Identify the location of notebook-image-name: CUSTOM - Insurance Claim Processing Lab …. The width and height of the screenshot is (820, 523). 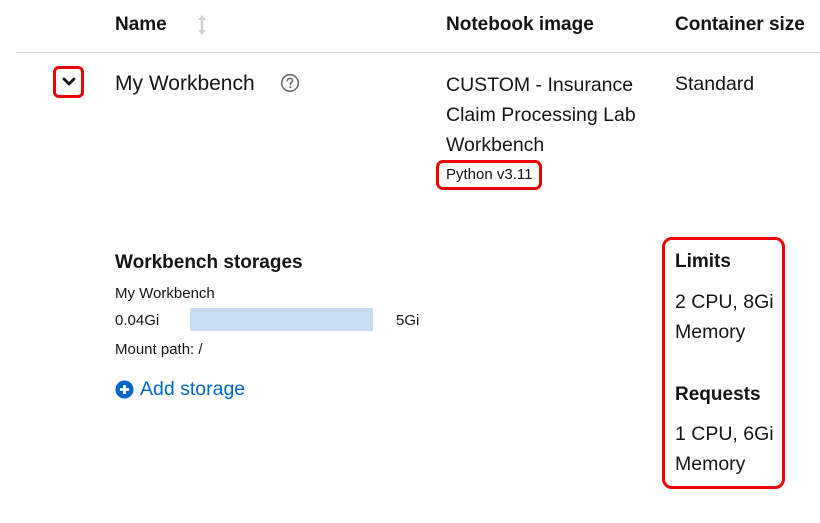
(541, 115).